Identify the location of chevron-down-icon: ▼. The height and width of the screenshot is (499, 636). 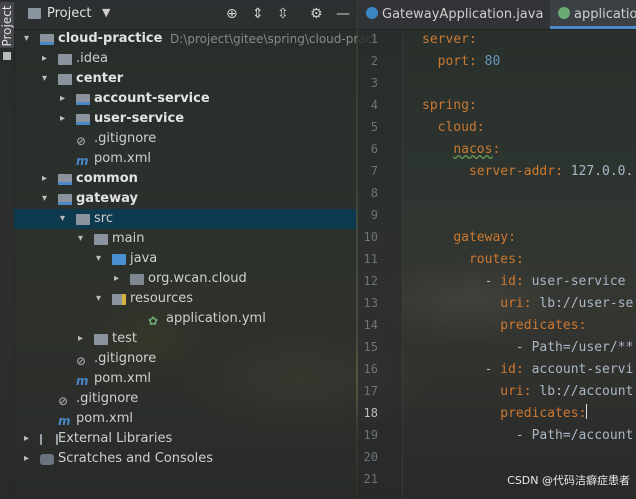
(106, 12).